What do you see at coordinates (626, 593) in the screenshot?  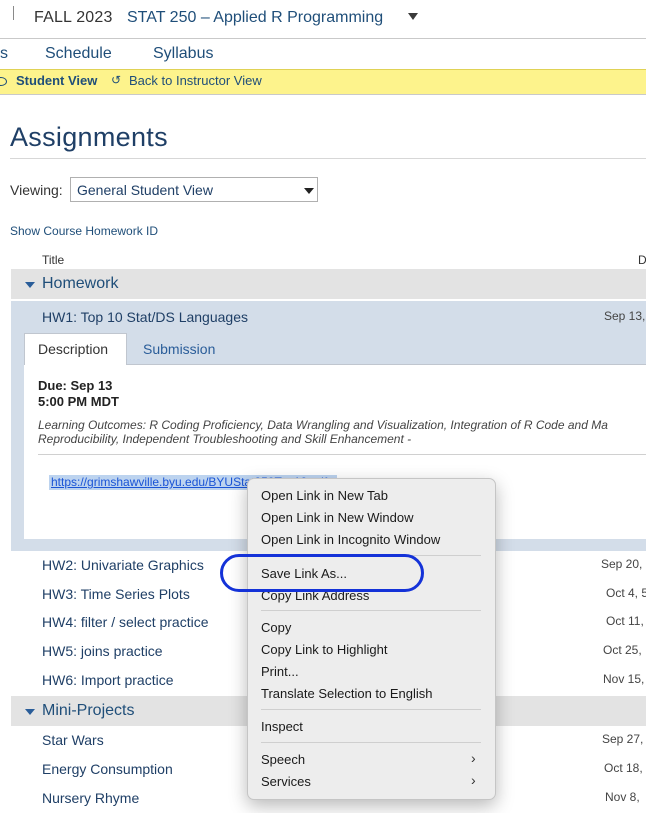 I see `assignment-date: Oct 4, 5` at bounding box center [626, 593].